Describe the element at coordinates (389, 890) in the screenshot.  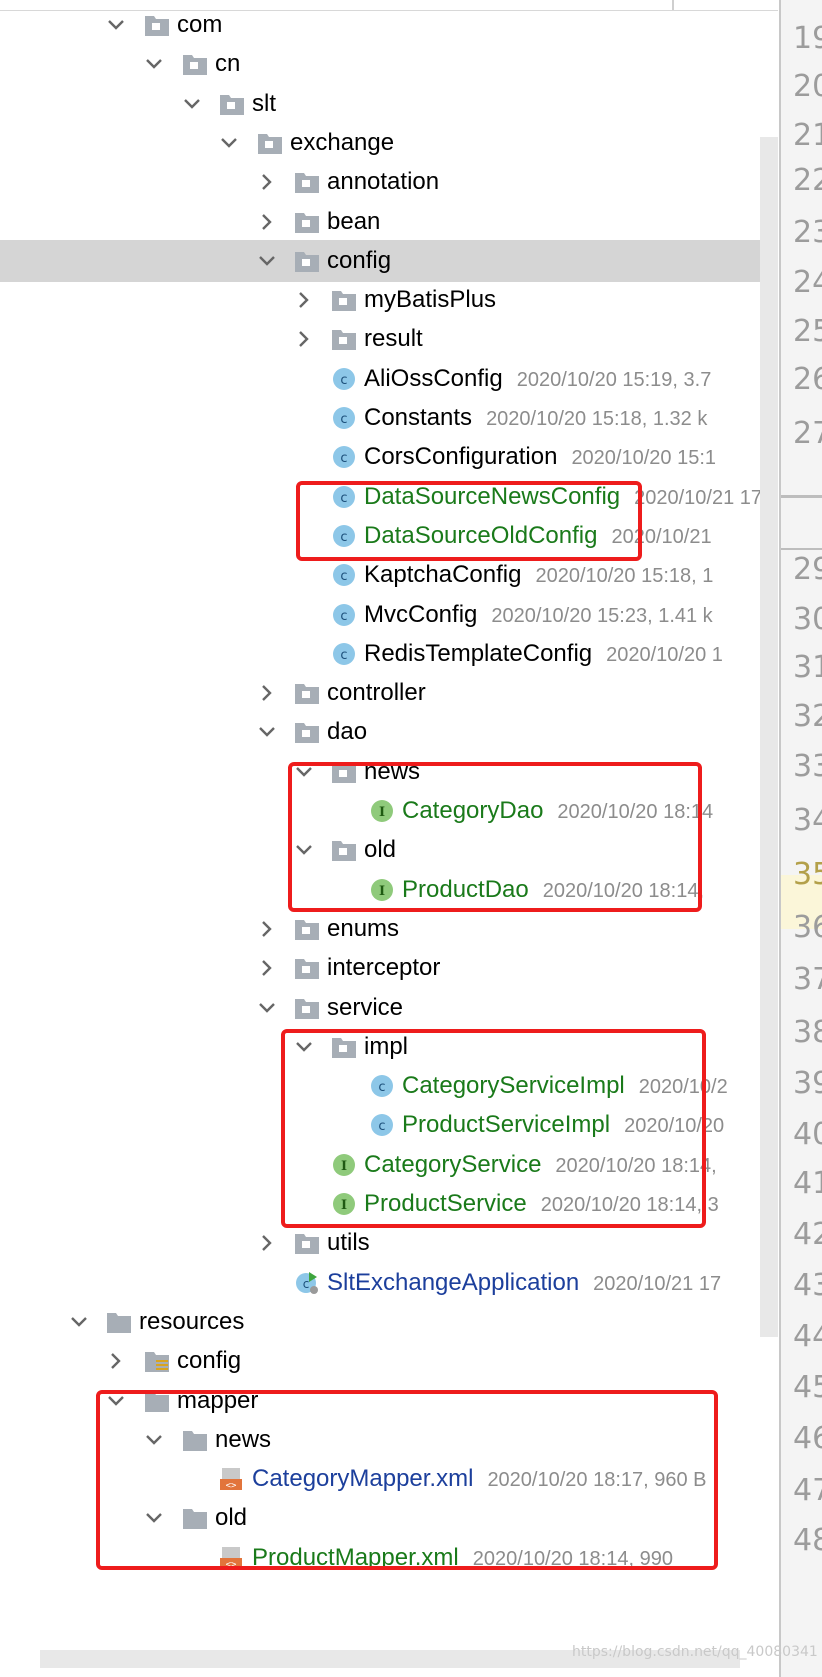
I see `tree-node-productdao: I ProductDao 2020/10/20 18:14,` at that location.